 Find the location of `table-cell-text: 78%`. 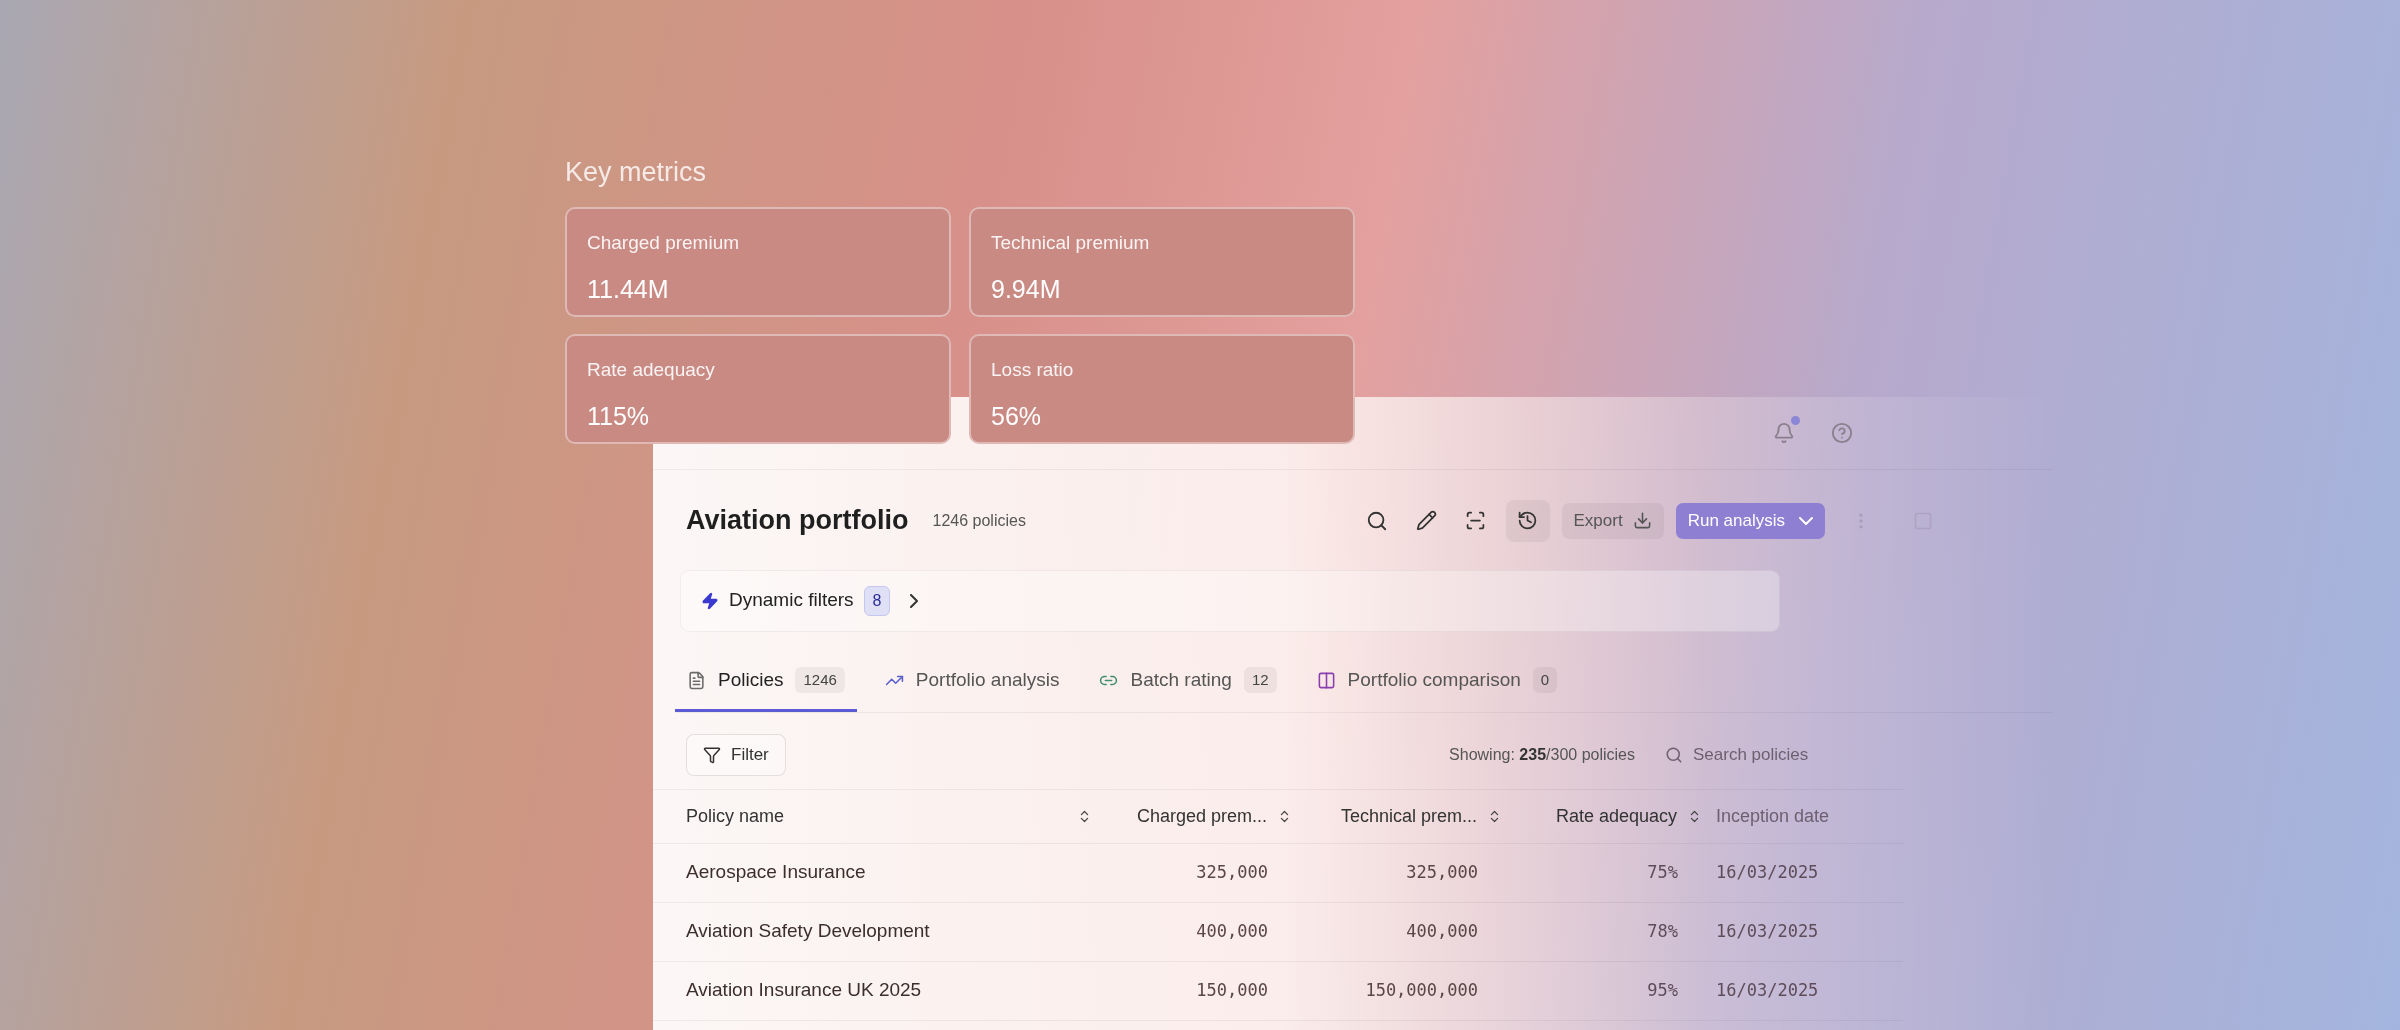

table-cell-text: 78% is located at coordinates (1662, 931).